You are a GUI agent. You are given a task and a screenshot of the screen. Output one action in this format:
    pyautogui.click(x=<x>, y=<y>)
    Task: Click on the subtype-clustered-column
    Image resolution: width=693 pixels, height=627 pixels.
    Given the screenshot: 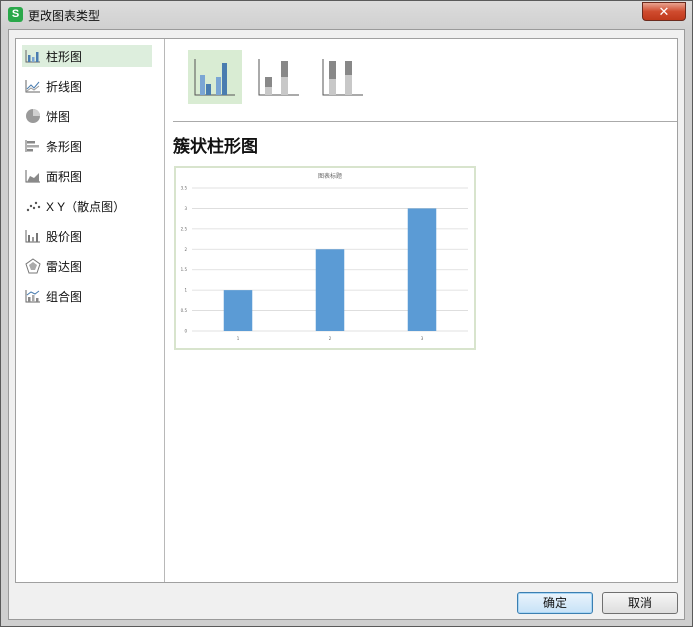 What is the action you would take?
    pyautogui.click(x=215, y=77)
    